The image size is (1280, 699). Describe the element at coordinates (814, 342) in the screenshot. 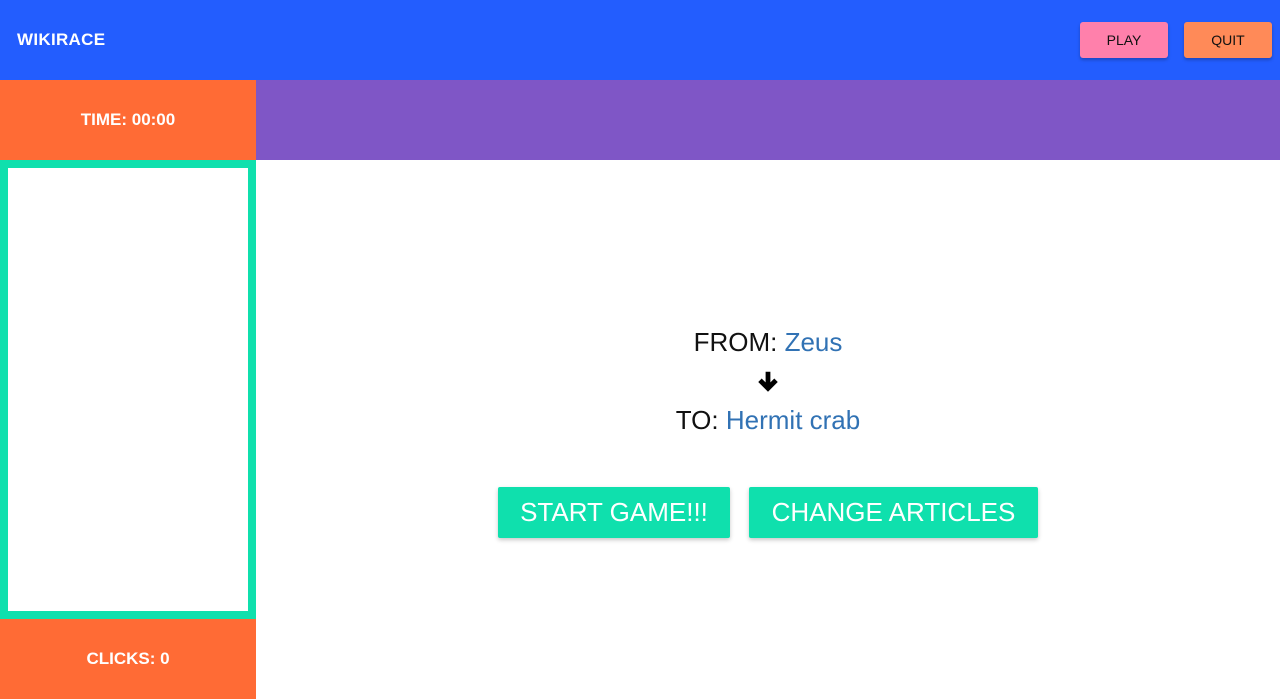

I see `from-article-link: Zeus` at that location.